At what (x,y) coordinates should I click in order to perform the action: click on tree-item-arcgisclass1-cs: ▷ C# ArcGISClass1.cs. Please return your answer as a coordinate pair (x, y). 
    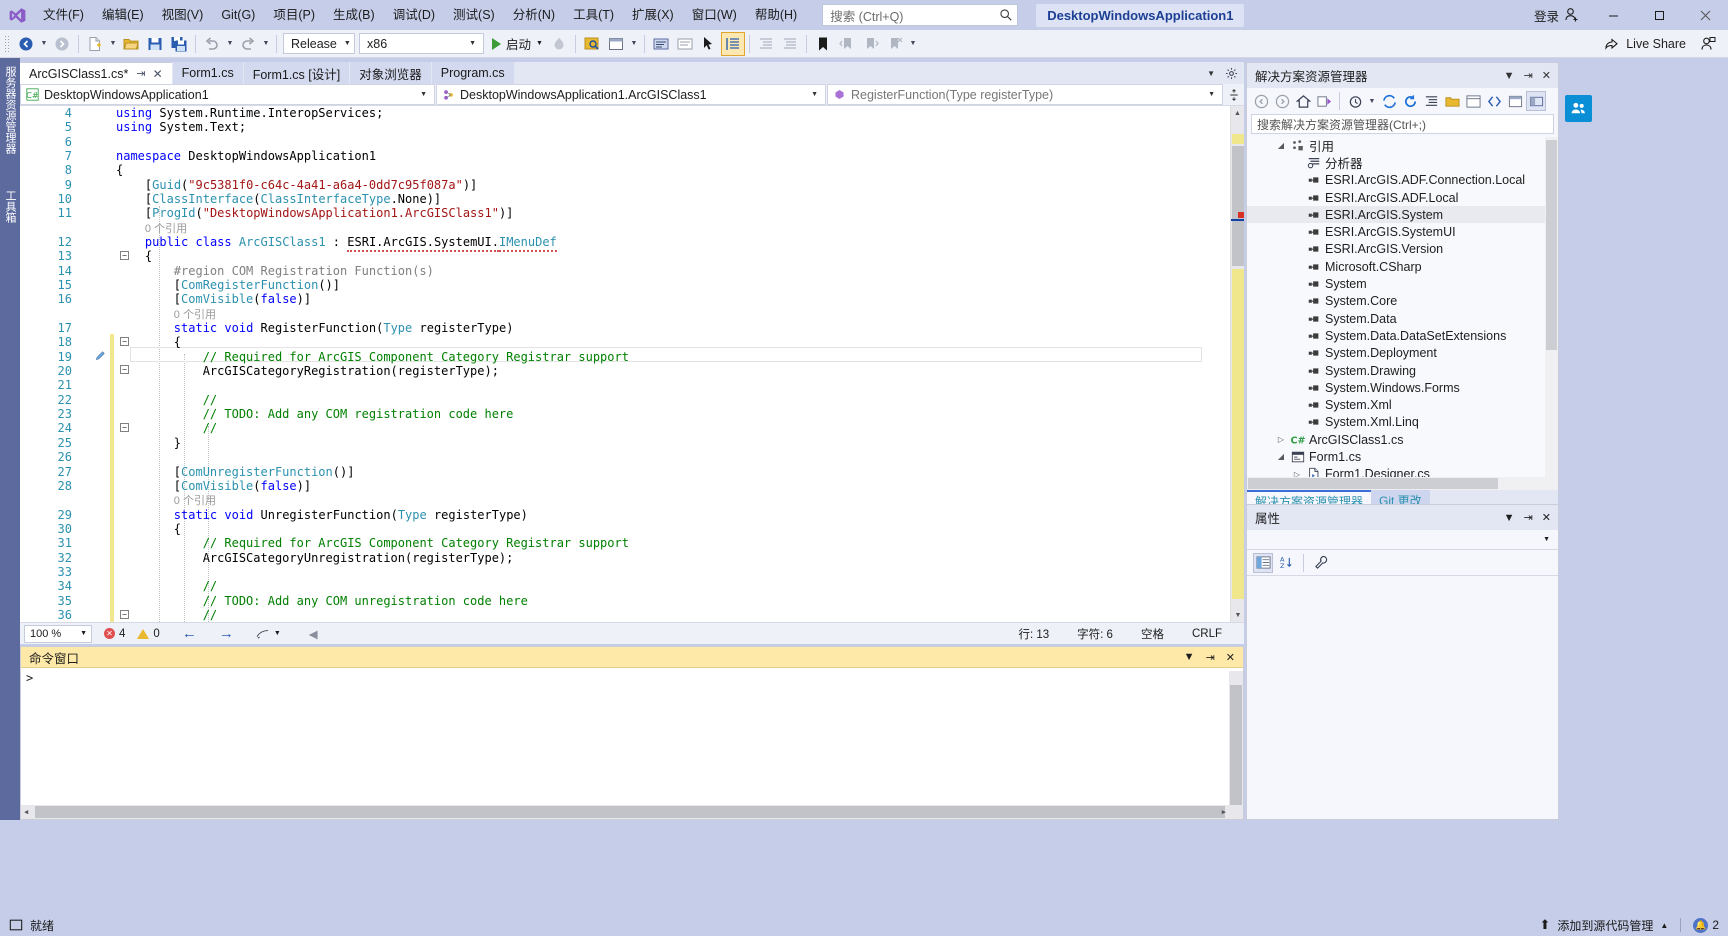
    Looking at the image, I should click on (1402, 439).